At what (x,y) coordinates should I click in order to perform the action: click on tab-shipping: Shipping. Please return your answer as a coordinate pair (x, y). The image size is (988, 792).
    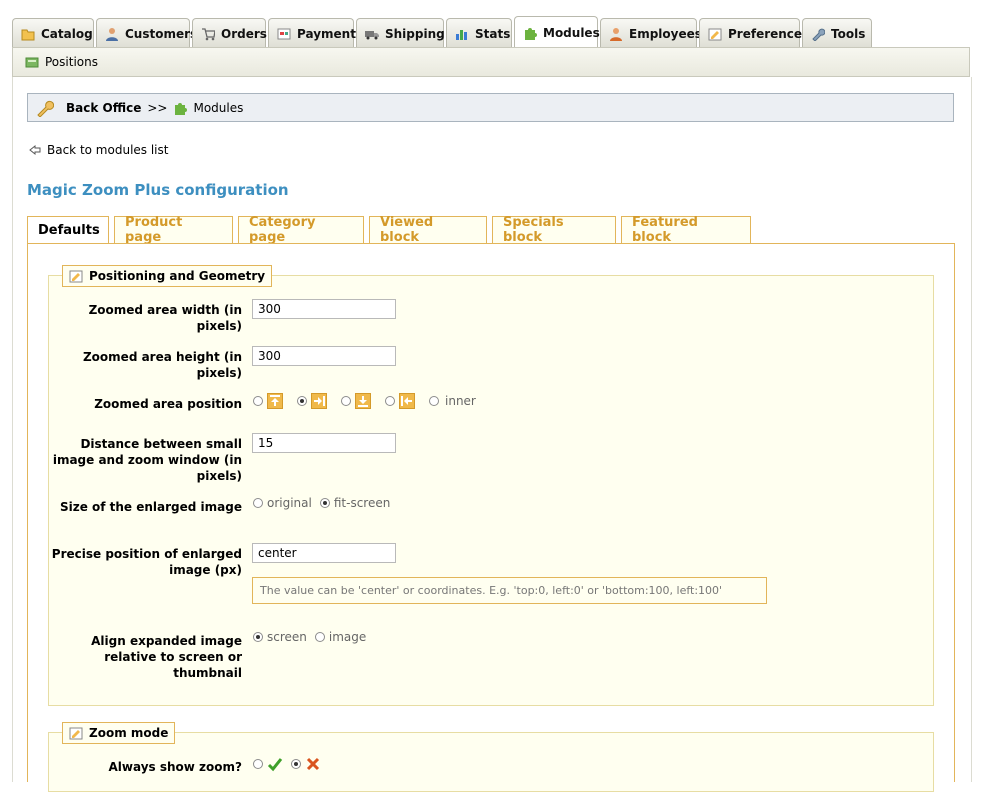
    Looking at the image, I should click on (400, 33).